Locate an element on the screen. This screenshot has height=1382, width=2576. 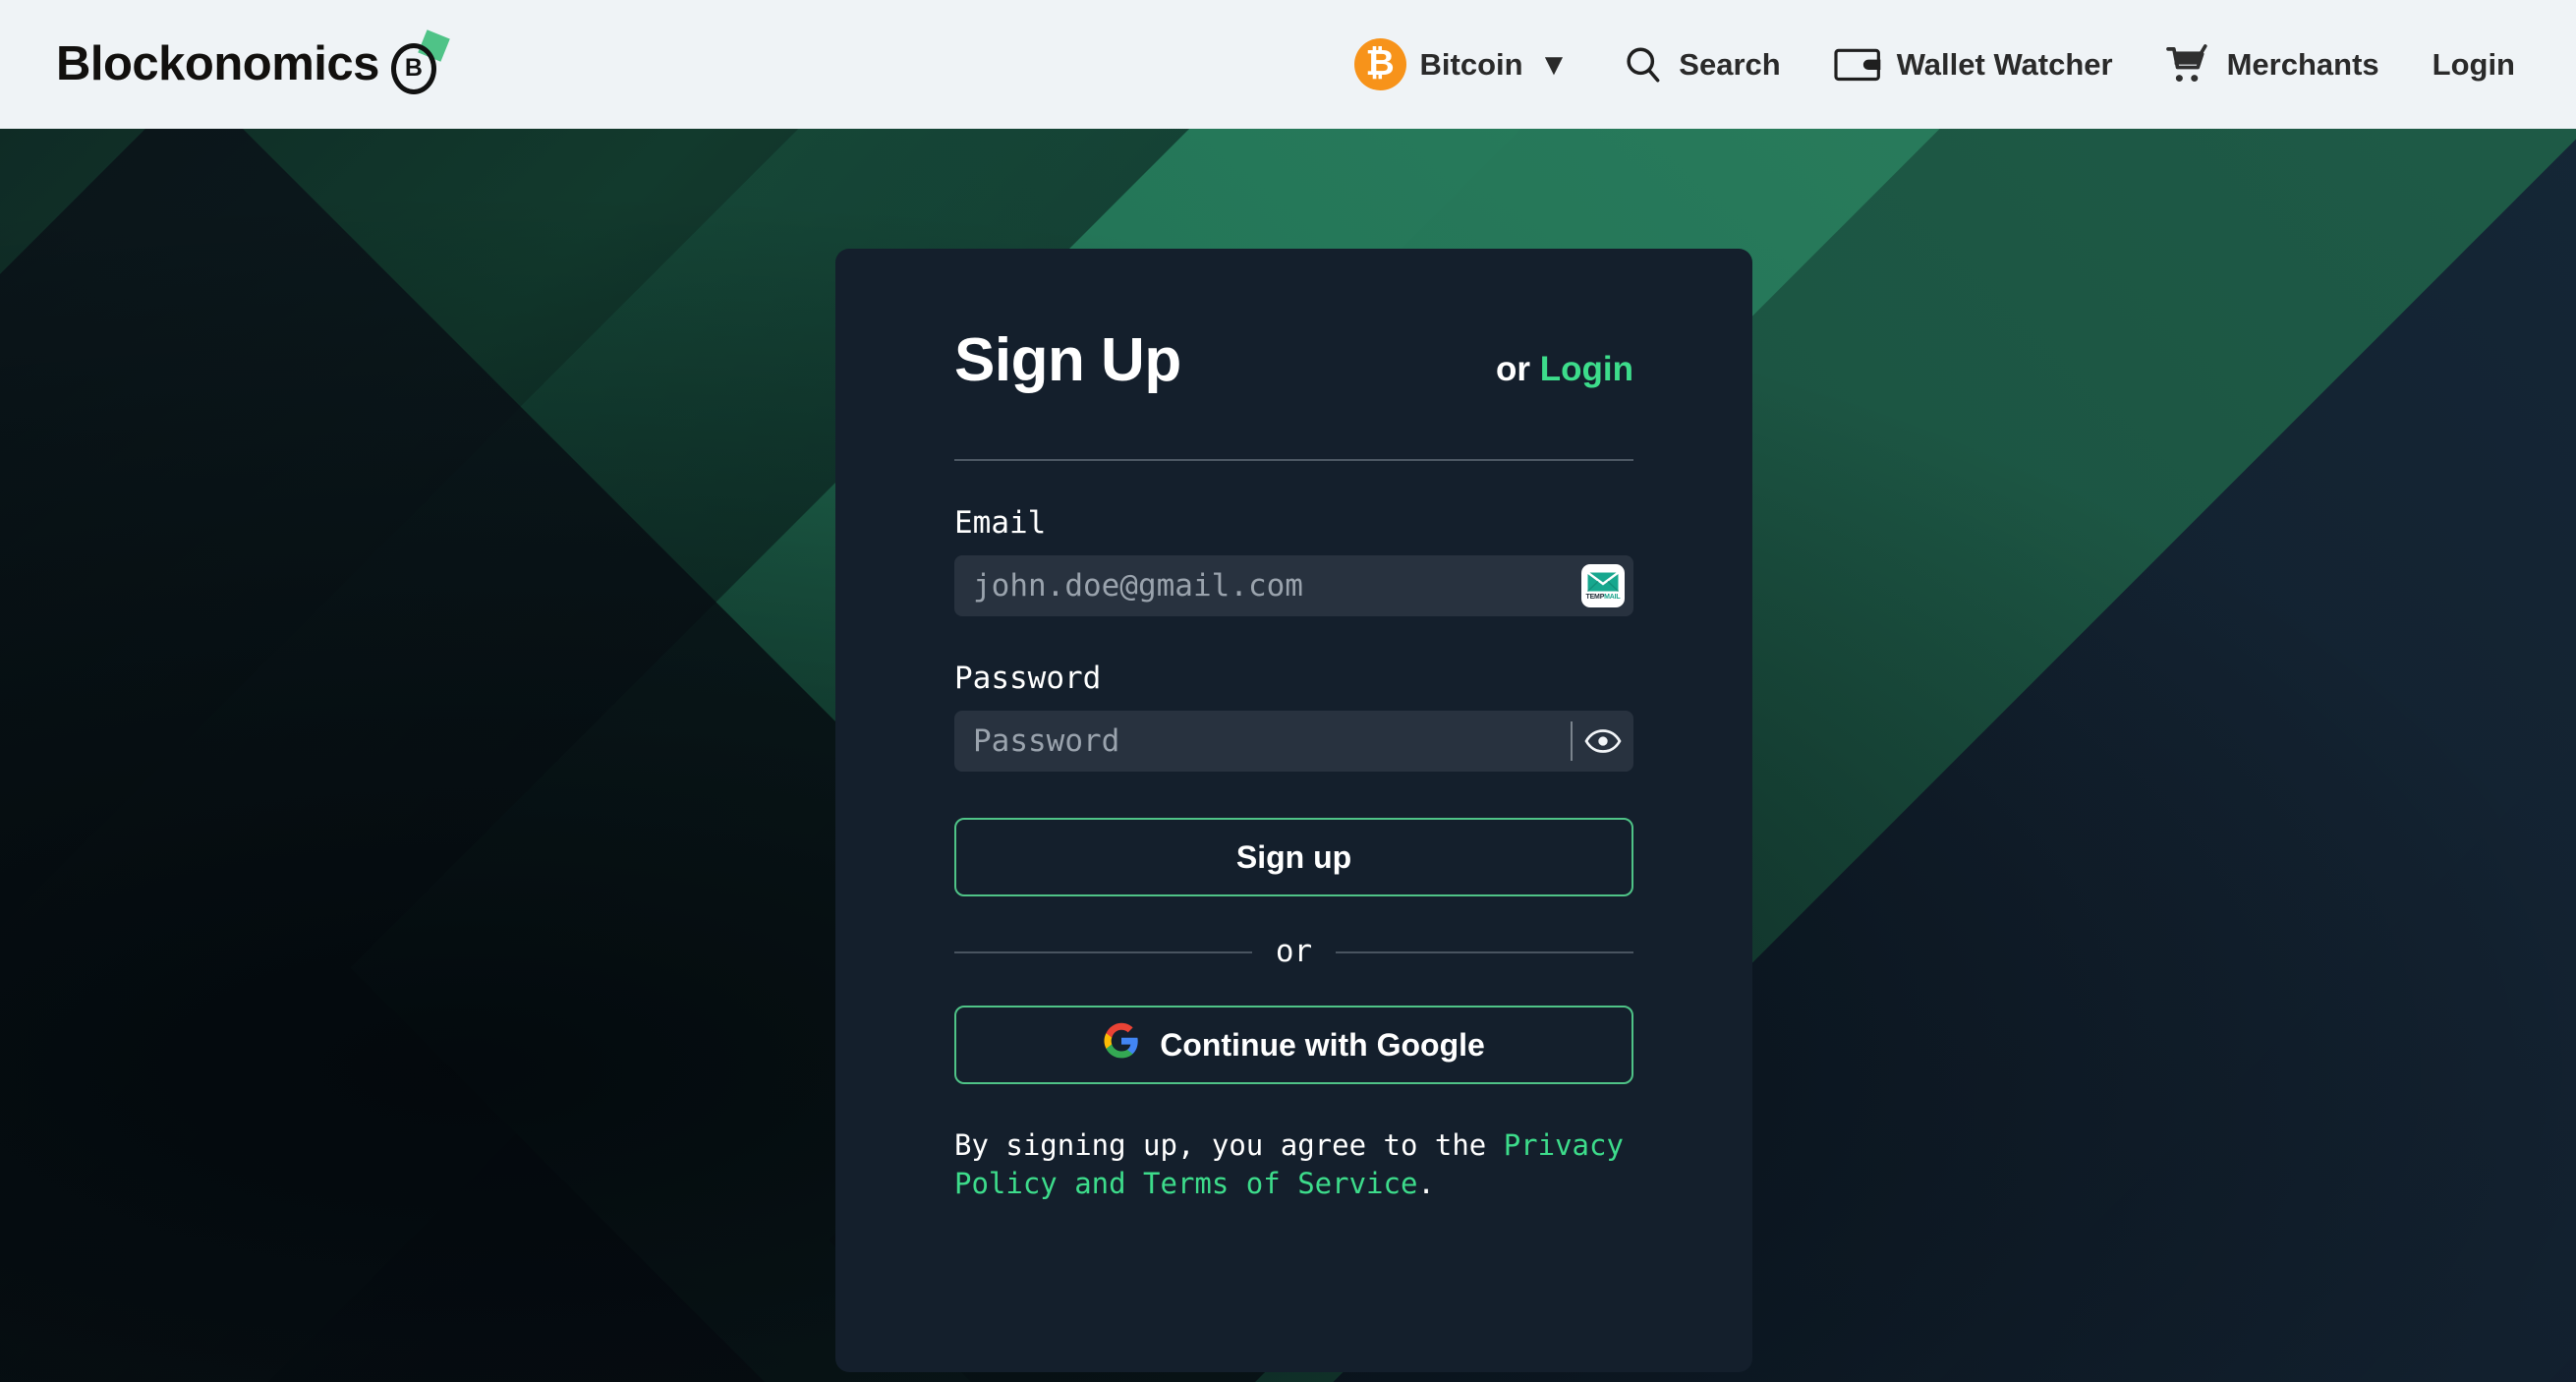
tempmail-icon: TEMPMAIL is located at coordinates (1603, 586).